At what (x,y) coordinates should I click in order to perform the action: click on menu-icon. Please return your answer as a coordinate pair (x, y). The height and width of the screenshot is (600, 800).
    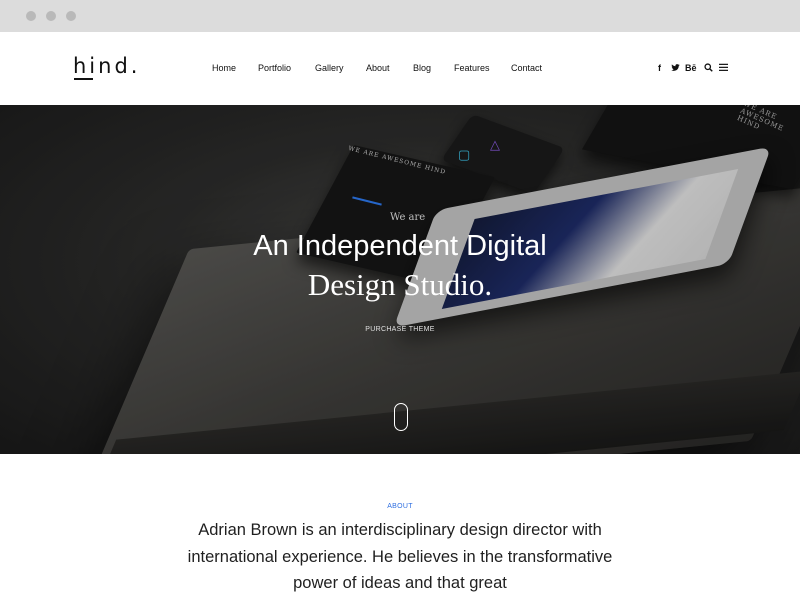
    Looking at the image, I should click on (723, 68).